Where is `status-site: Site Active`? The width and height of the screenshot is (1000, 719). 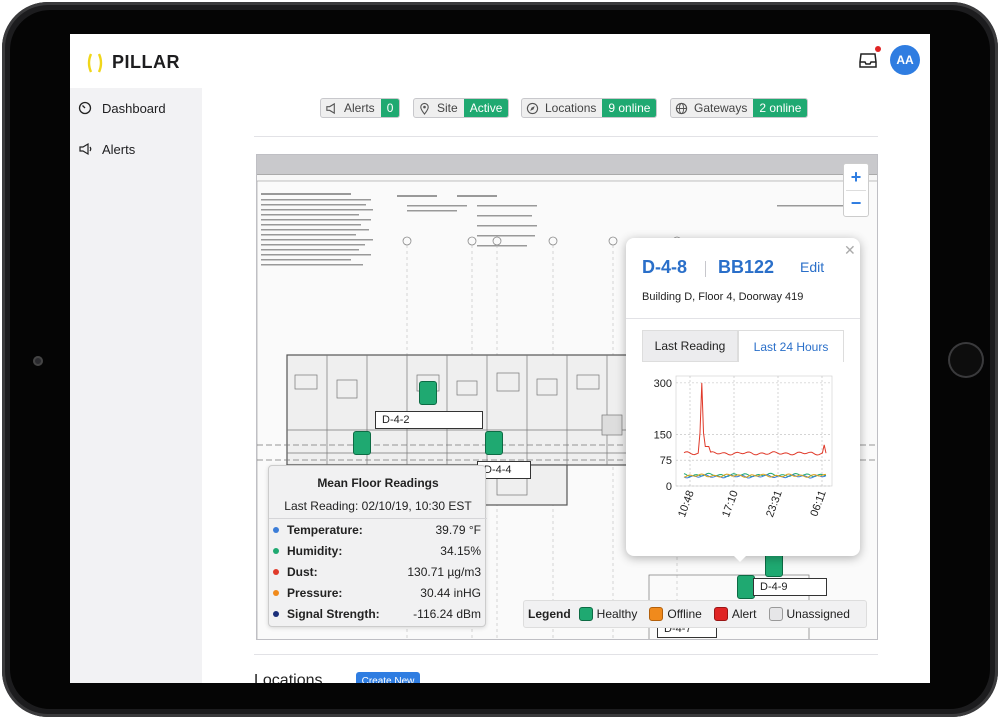 status-site: Site Active is located at coordinates (461, 108).